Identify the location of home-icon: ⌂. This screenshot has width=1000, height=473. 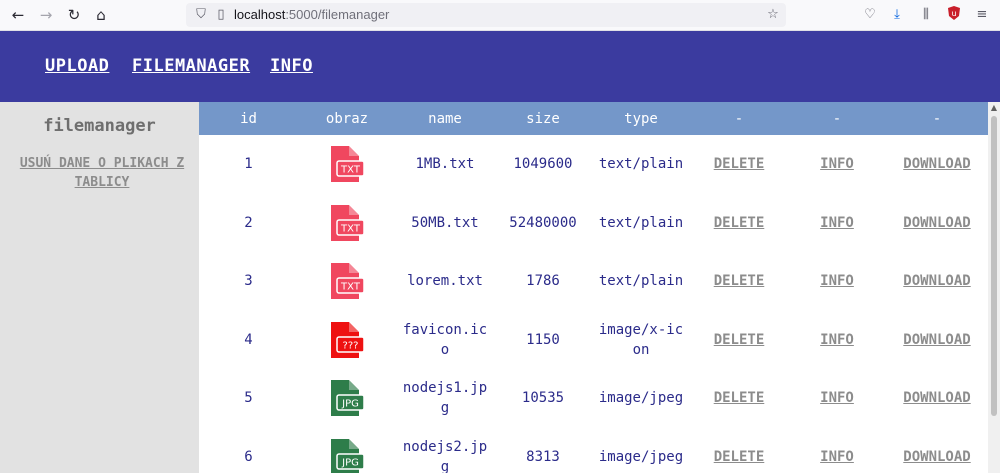
(101, 15).